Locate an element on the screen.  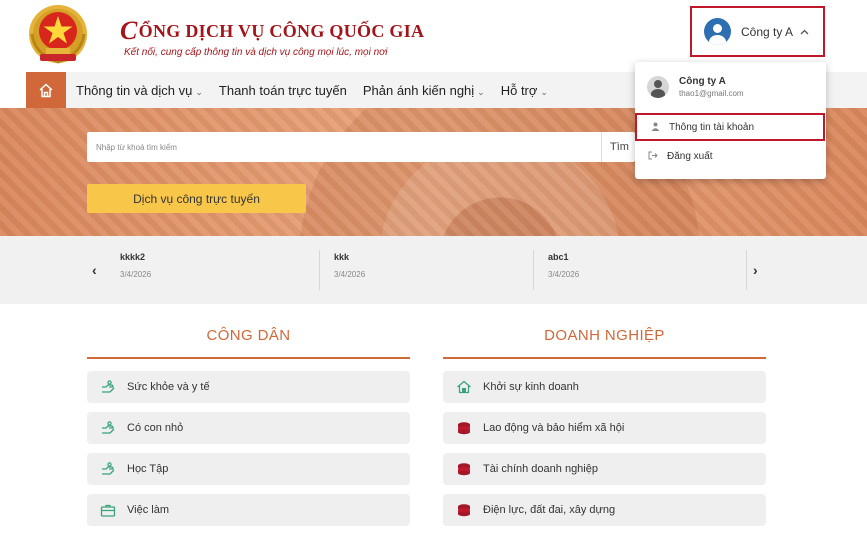
nav-item-label: Thanh toán trực tuyến is located at coordinates (282, 90).